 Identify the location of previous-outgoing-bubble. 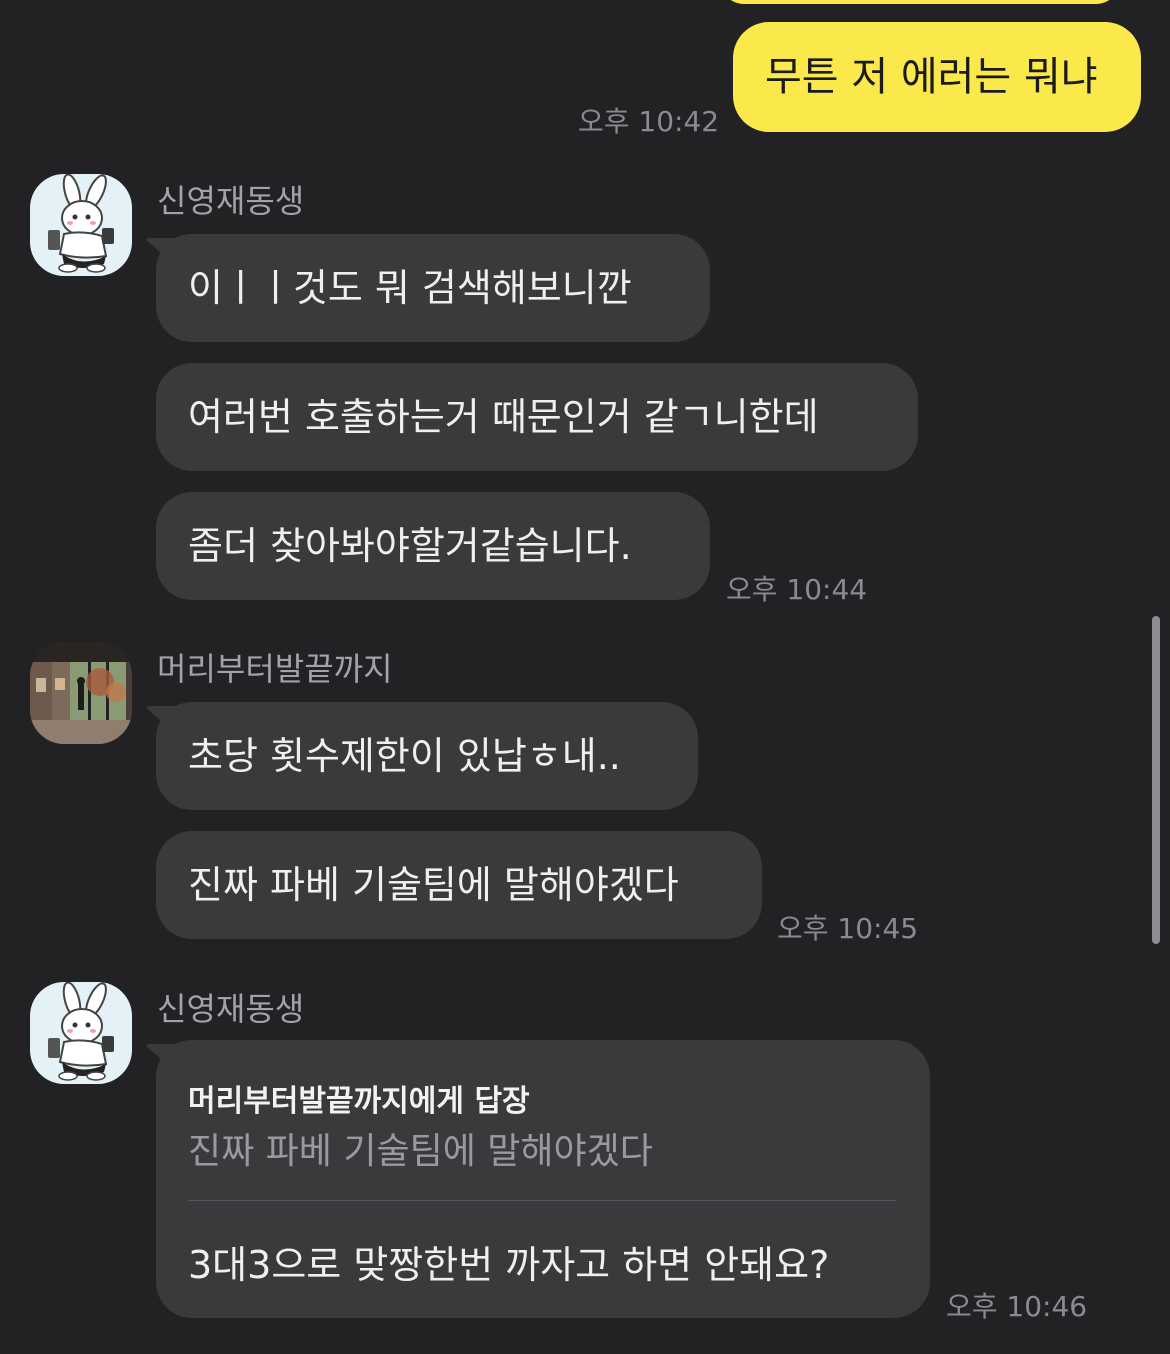
(920, 2).